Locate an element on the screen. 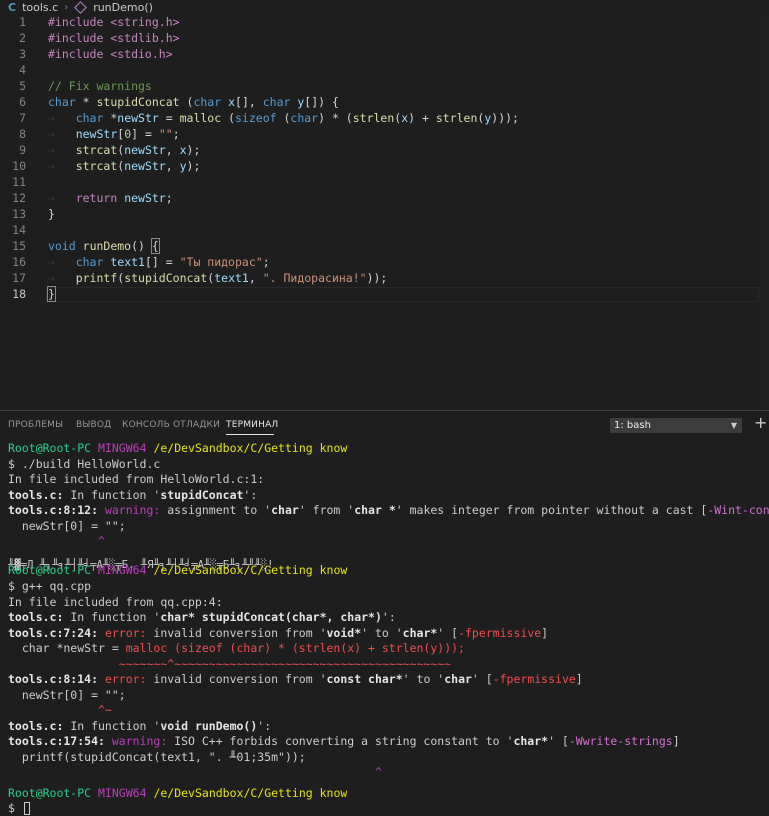  breadcrumb-symbol: runDemo() is located at coordinates (123, 7).